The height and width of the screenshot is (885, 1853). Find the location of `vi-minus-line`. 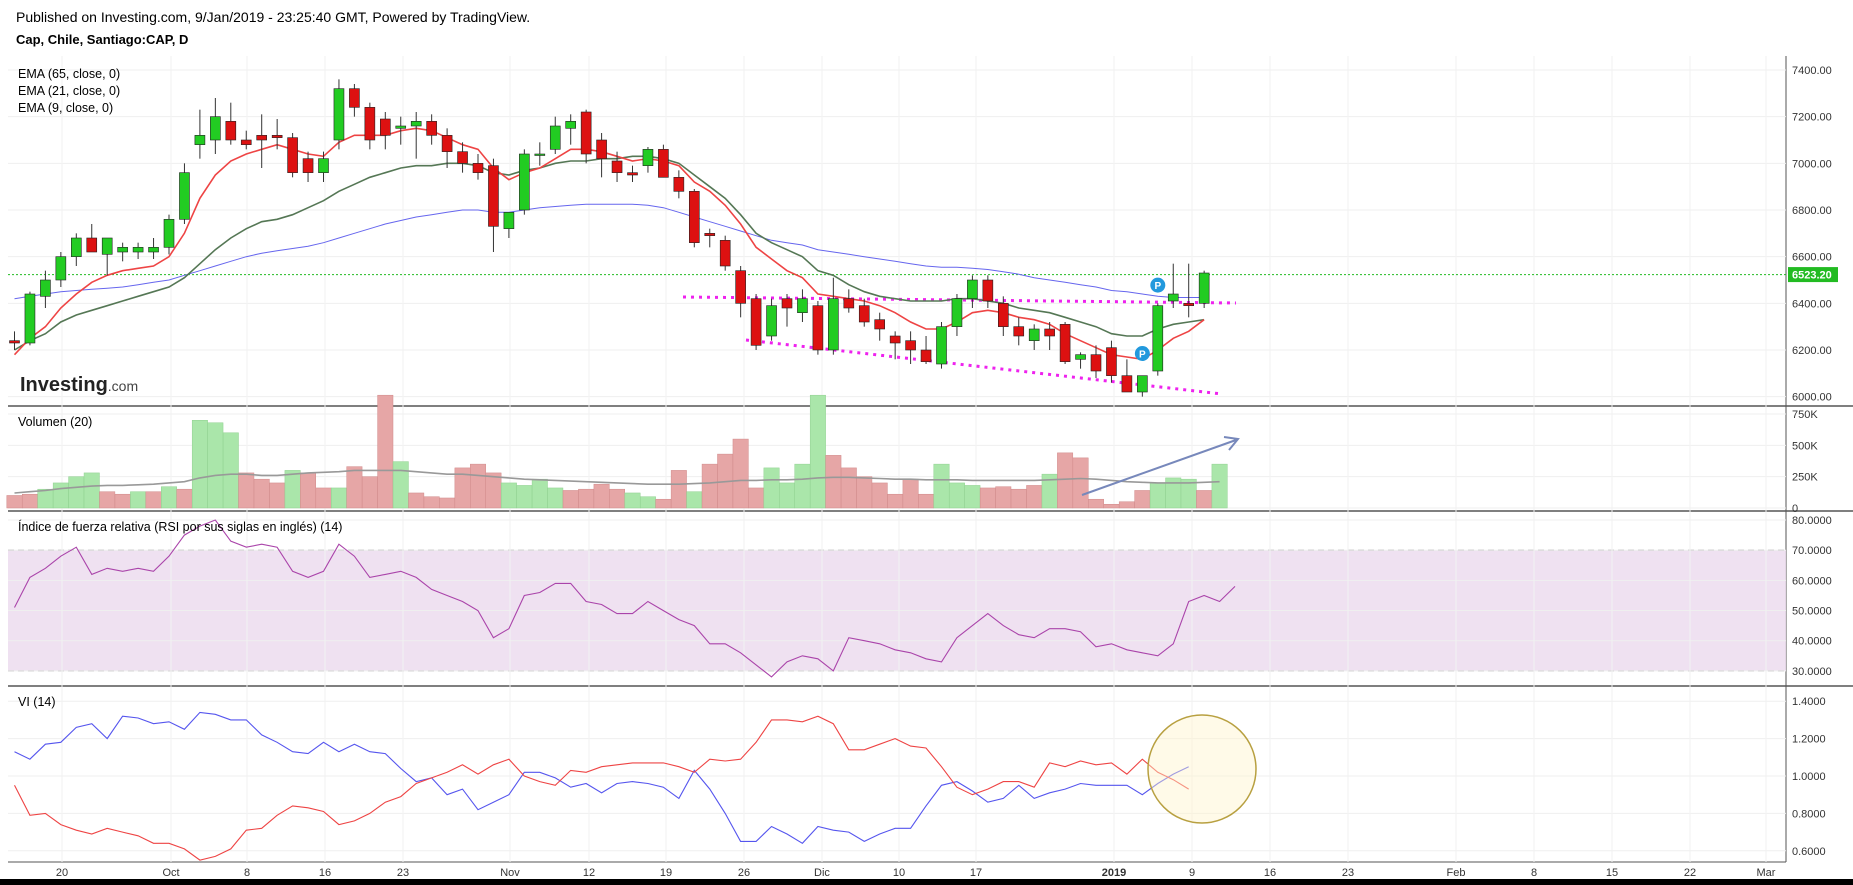

vi-minus-line is located at coordinates (601, 788).